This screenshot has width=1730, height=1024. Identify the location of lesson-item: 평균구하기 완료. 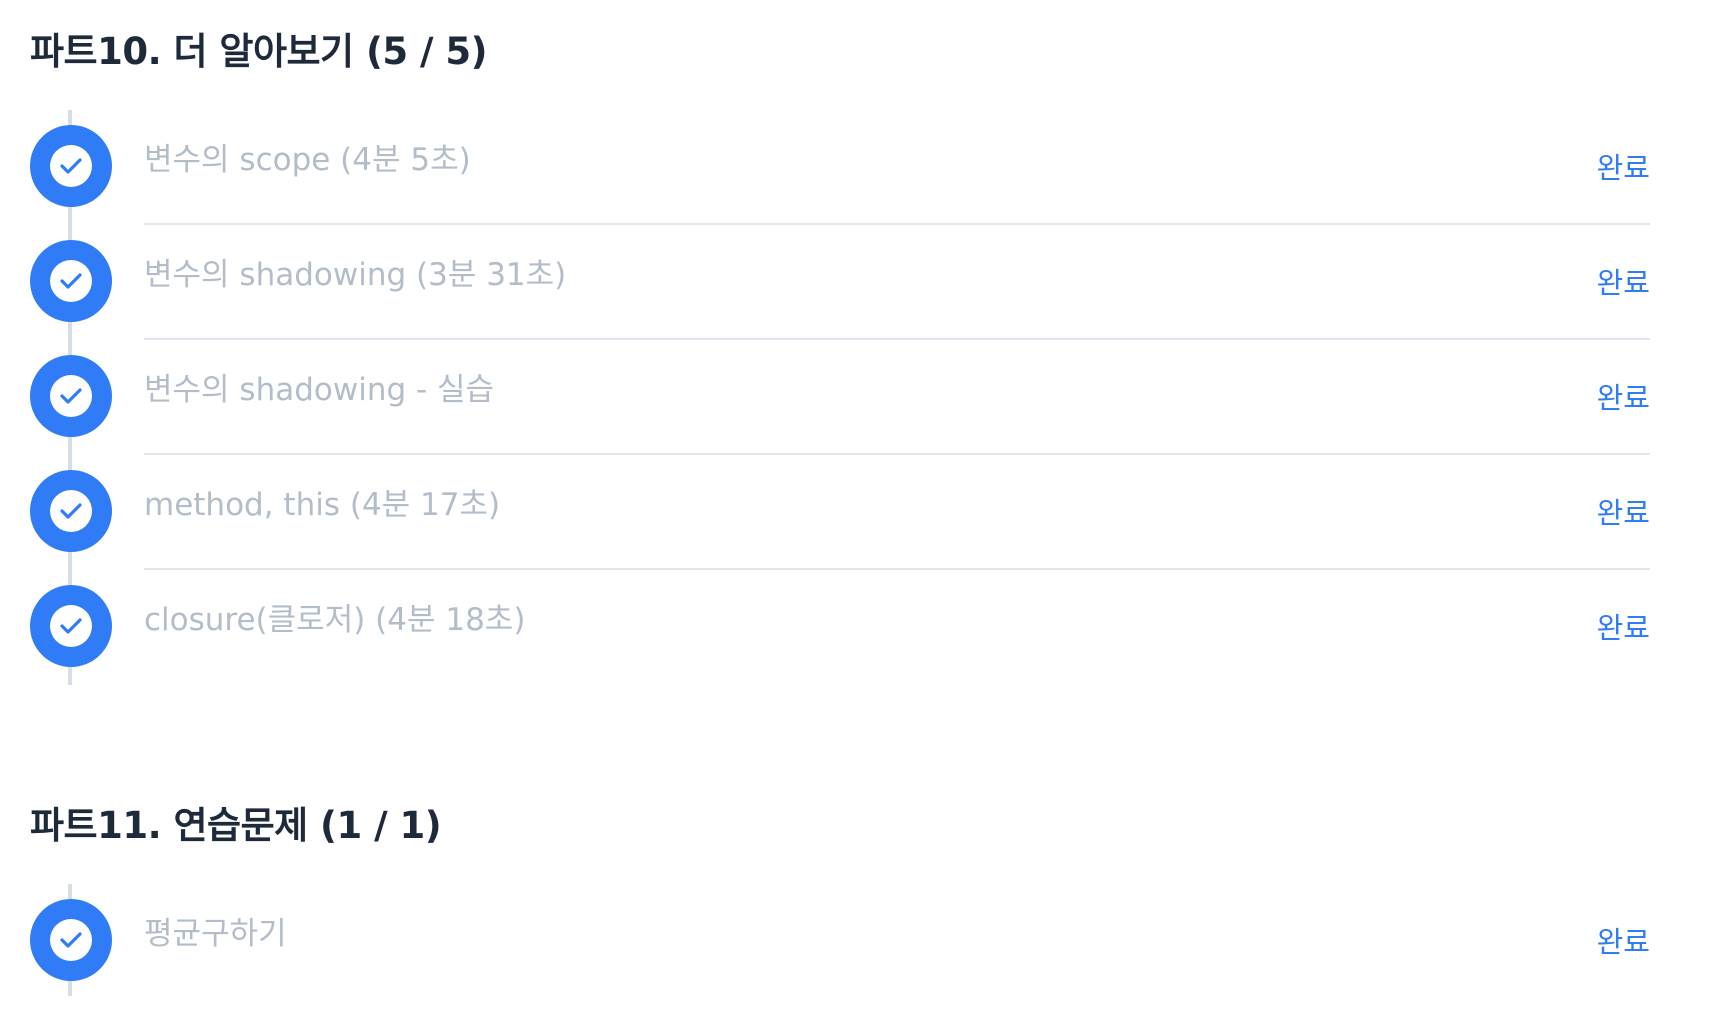
(840, 941).